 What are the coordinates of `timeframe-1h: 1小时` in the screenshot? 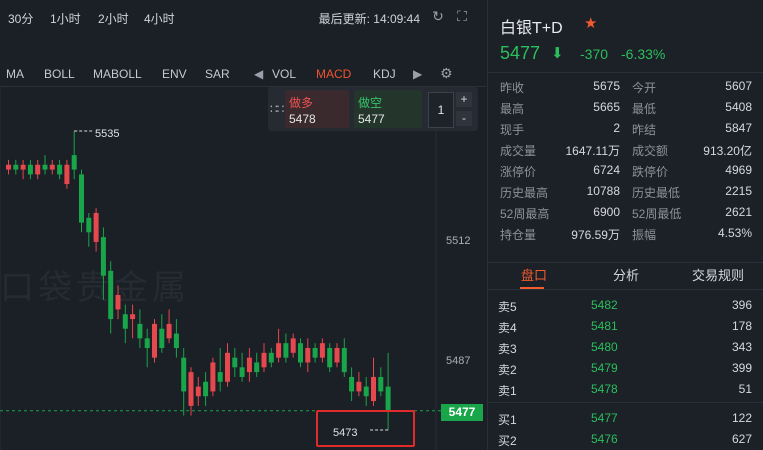 It's located at (65, 18).